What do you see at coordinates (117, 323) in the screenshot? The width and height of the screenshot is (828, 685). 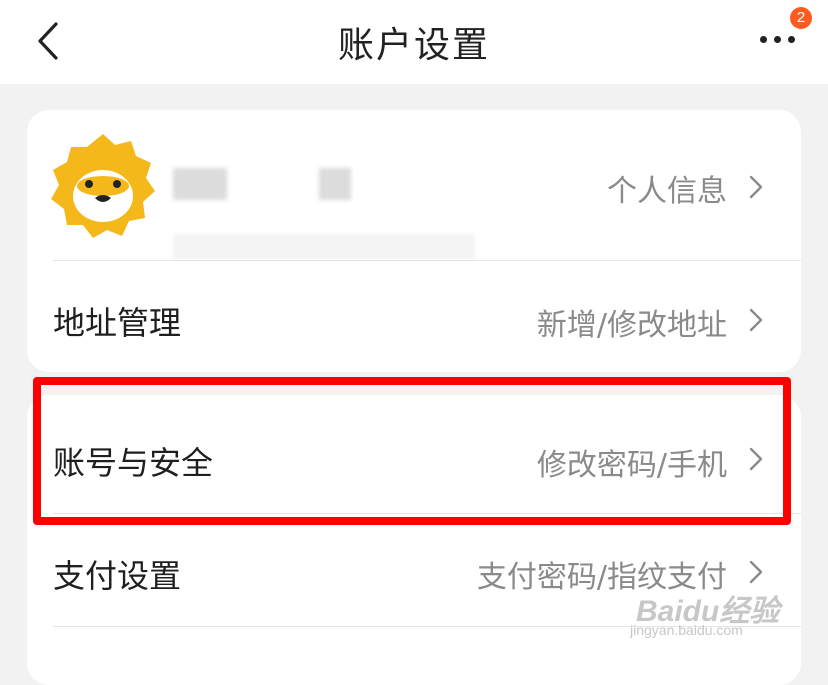 I see `address-label: 地址管理` at bounding box center [117, 323].